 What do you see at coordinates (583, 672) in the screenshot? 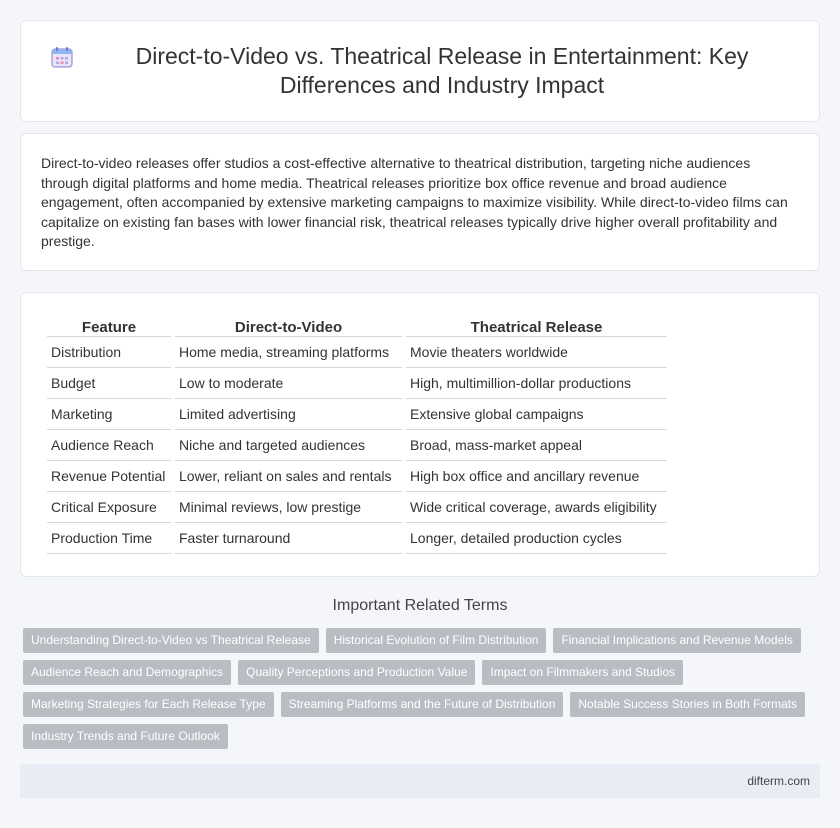
I see `related-term-tag: Impact on Filmmakers and Studios` at bounding box center [583, 672].